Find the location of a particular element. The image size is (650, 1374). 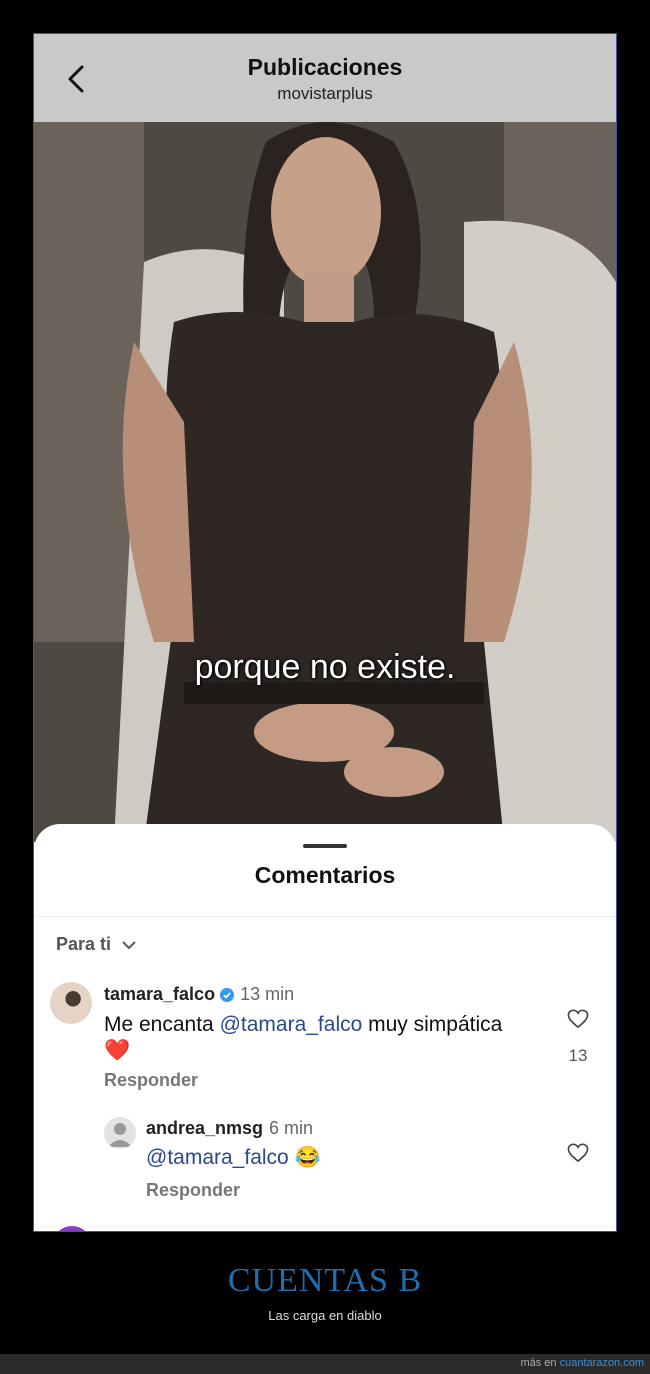

credit-prefix: más en is located at coordinates (540, 1363).